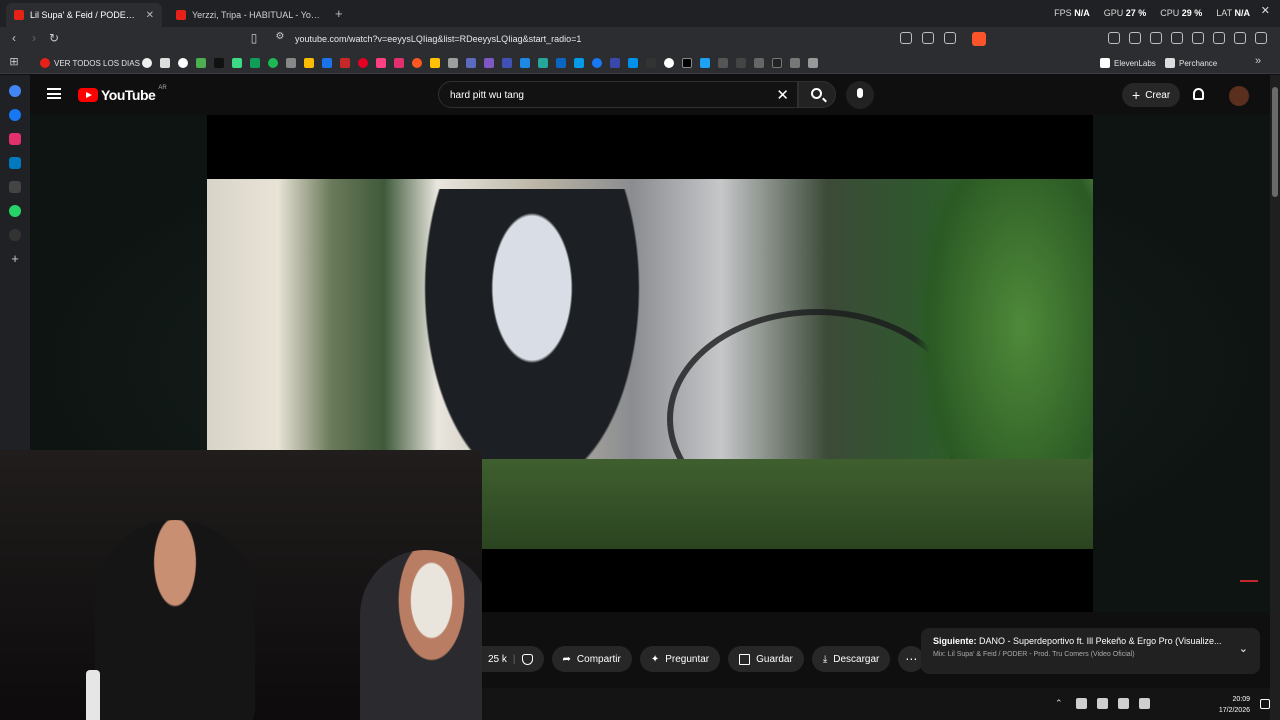 The height and width of the screenshot is (720, 1280). What do you see at coordinates (1144, 703) in the screenshot?
I see `volume-icon` at bounding box center [1144, 703].